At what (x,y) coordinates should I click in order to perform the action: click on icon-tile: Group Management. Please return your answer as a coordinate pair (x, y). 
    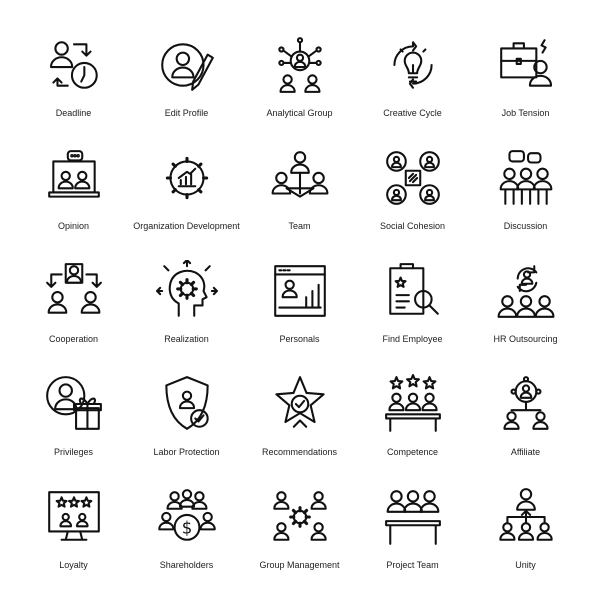
    Looking at the image, I should click on (299, 536).